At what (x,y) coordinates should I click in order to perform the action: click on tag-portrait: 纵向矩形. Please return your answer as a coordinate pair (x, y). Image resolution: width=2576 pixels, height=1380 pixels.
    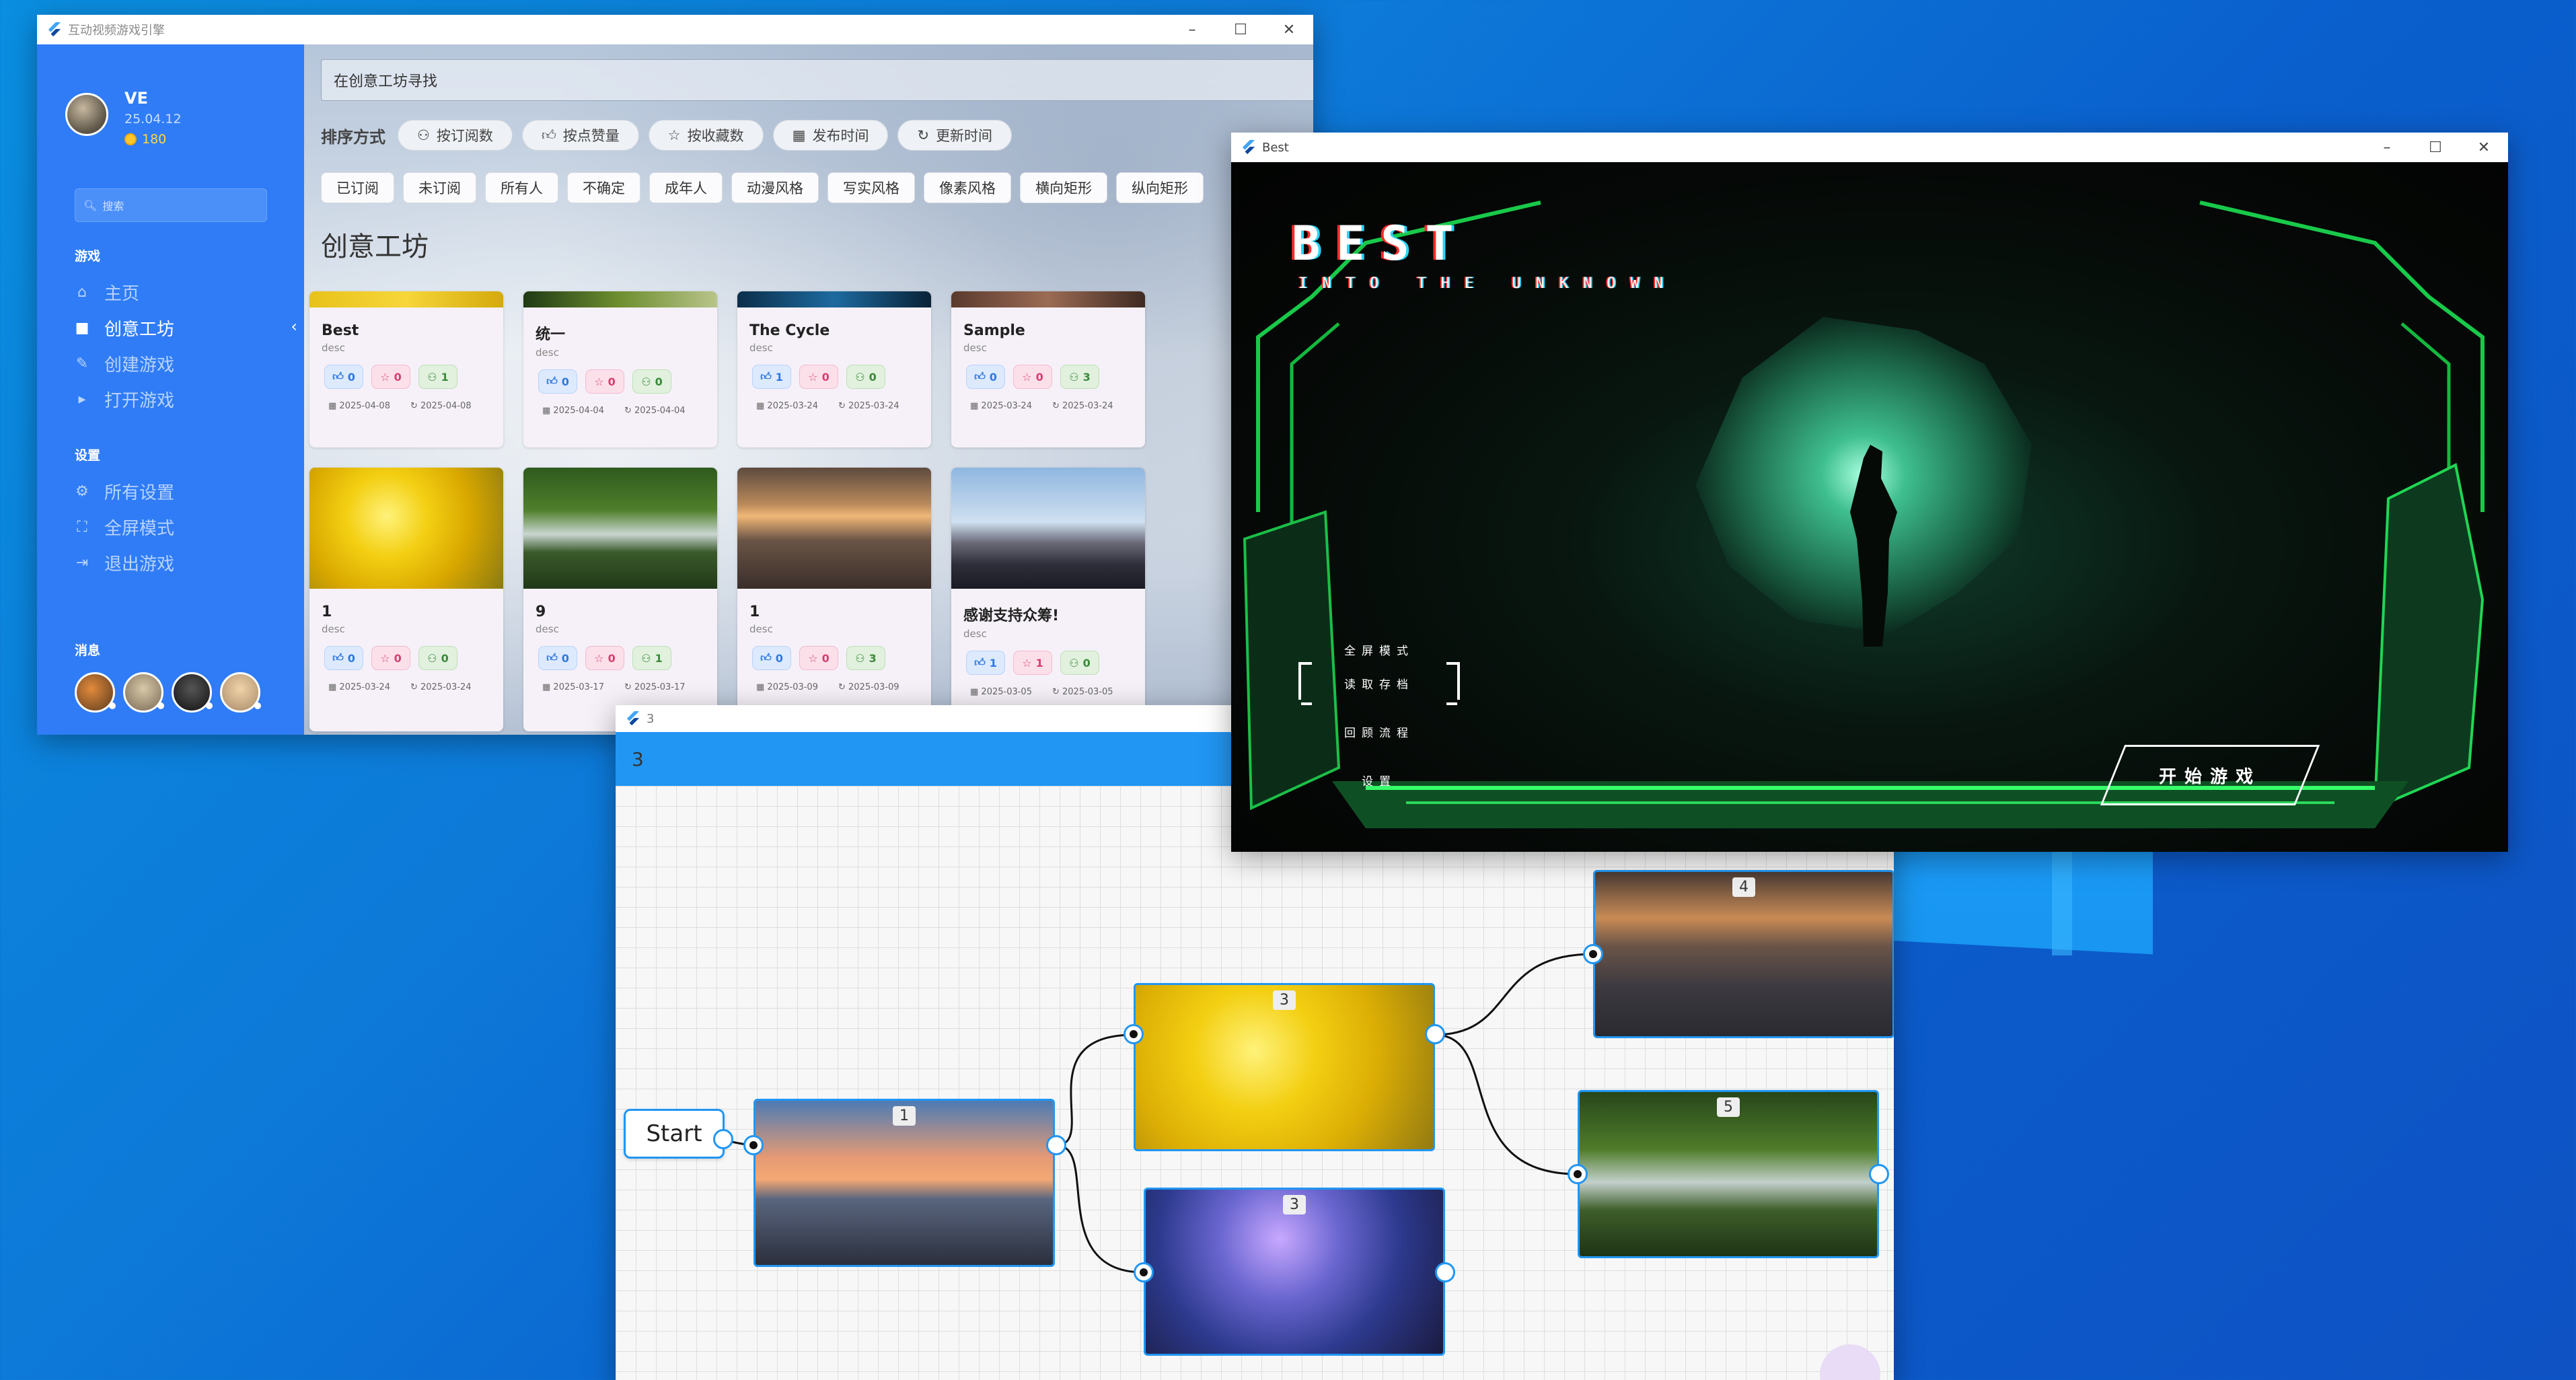
    Looking at the image, I should click on (1160, 187).